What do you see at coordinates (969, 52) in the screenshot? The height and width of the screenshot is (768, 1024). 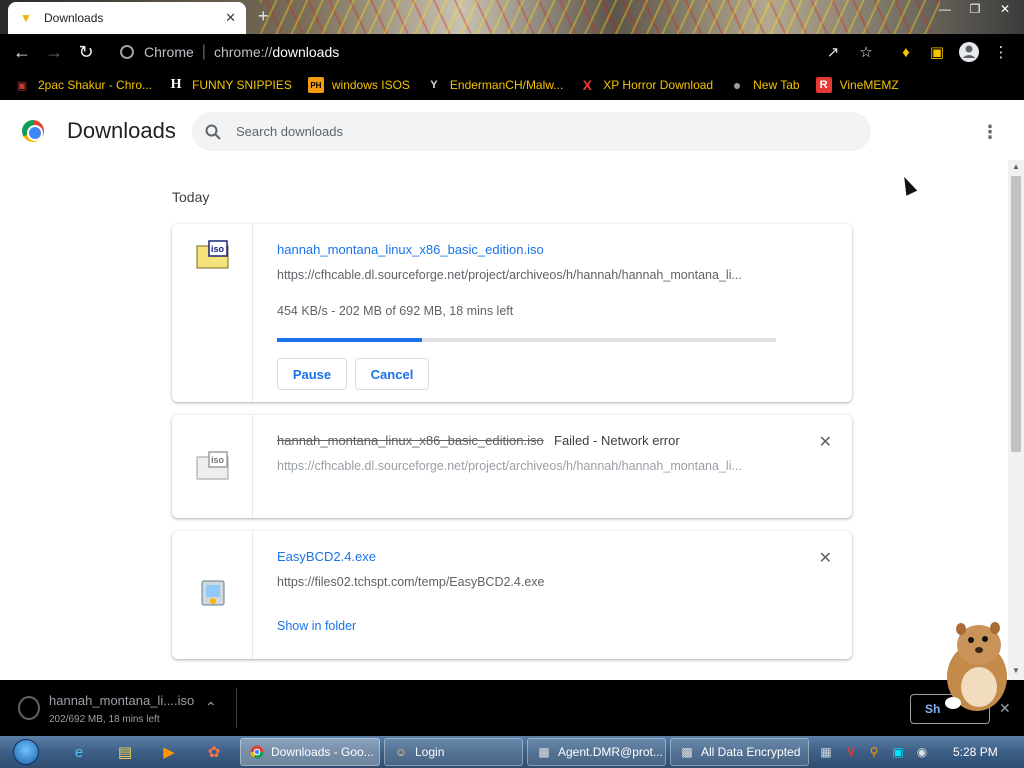 I see `profile-avatar-icon` at bounding box center [969, 52].